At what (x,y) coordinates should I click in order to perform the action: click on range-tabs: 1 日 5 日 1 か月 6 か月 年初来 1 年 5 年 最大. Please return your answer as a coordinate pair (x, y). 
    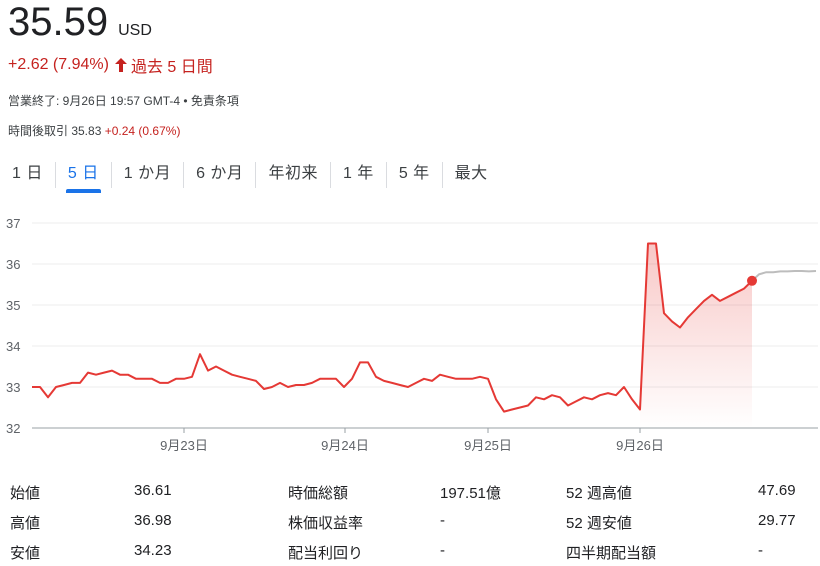
    Looking at the image, I should click on (250, 176).